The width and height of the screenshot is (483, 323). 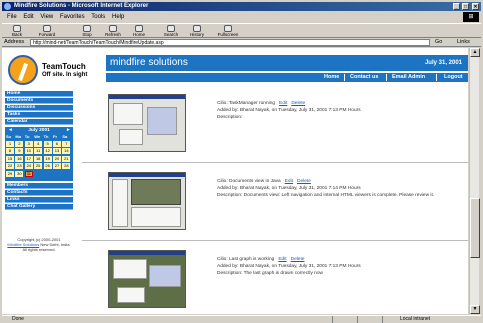 What do you see at coordinates (27, 136) in the screenshot?
I see `calendar-weekday: Tu` at bounding box center [27, 136].